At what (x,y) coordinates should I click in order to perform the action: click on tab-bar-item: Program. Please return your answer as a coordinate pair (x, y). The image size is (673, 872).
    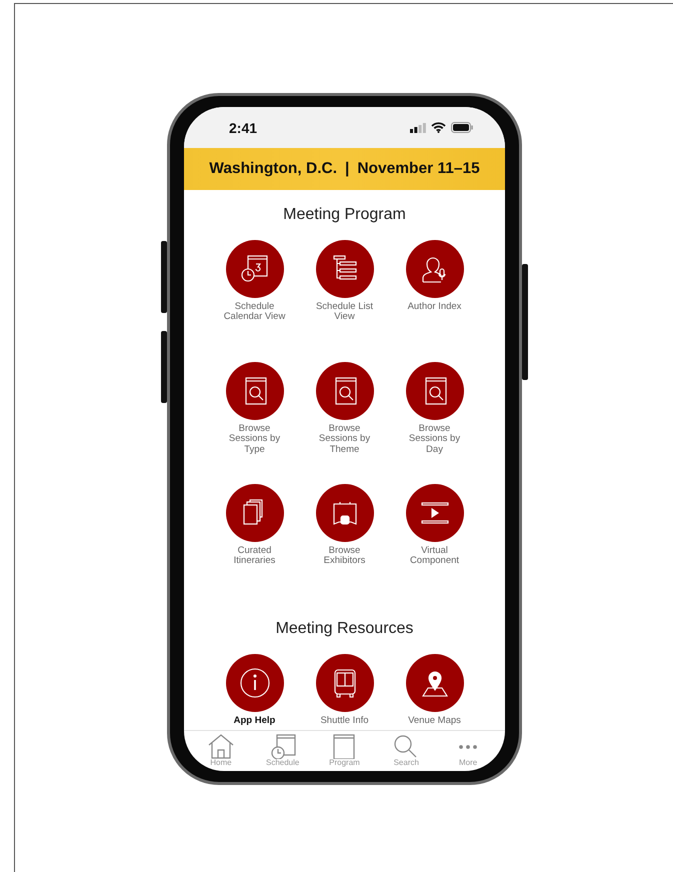
    Looking at the image, I should click on (344, 749).